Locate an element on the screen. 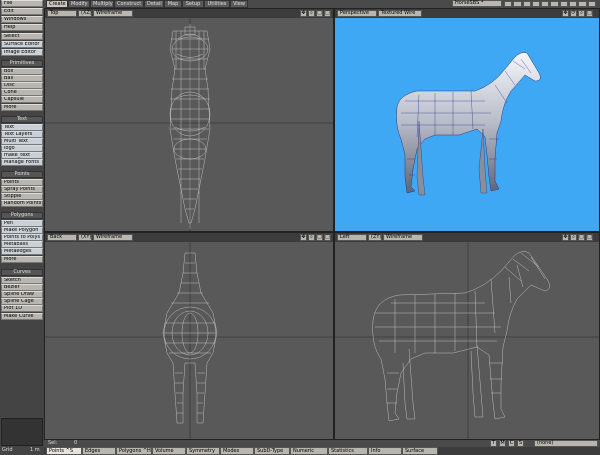 The image size is (600, 455). image-editor-button: Image Editor is located at coordinates (22, 52).